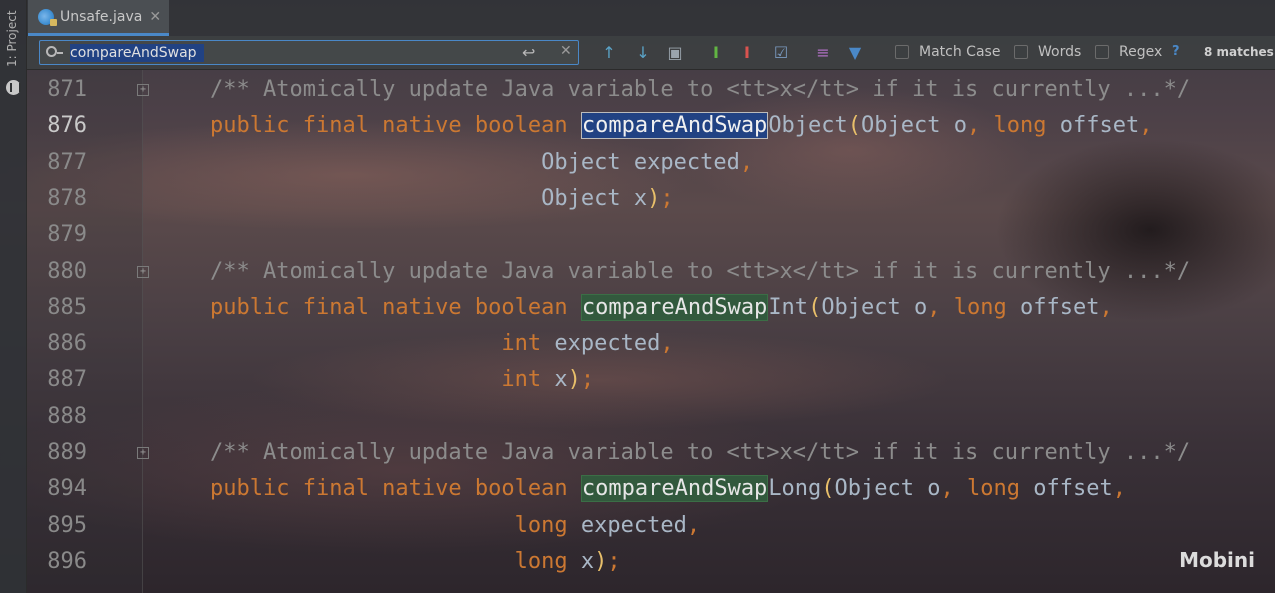 This screenshot has height=593, width=1275. What do you see at coordinates (651, 18) in the screenshot?
I see `editor-tab-bar: Unsafe.java ✕` at bounding box center [651, 18].